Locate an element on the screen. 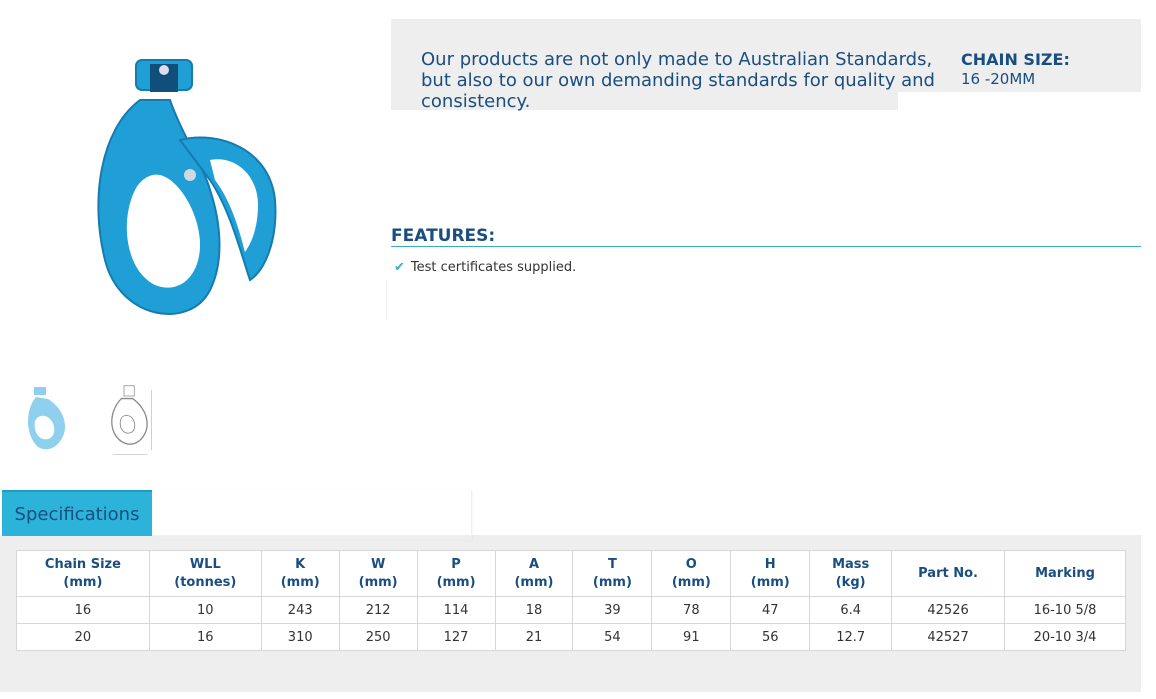 The image size is (1156, 699). table-cell: 78 is located at coordinates (691, 610).